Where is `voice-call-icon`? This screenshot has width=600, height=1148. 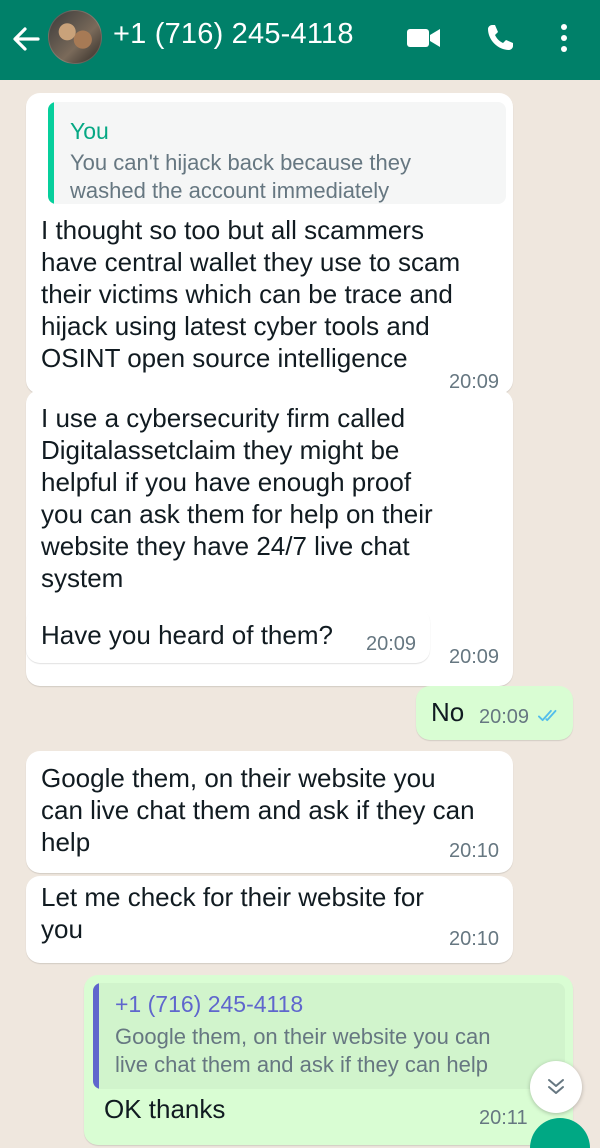 voice-call-icon is located at coordinates (500, 38).